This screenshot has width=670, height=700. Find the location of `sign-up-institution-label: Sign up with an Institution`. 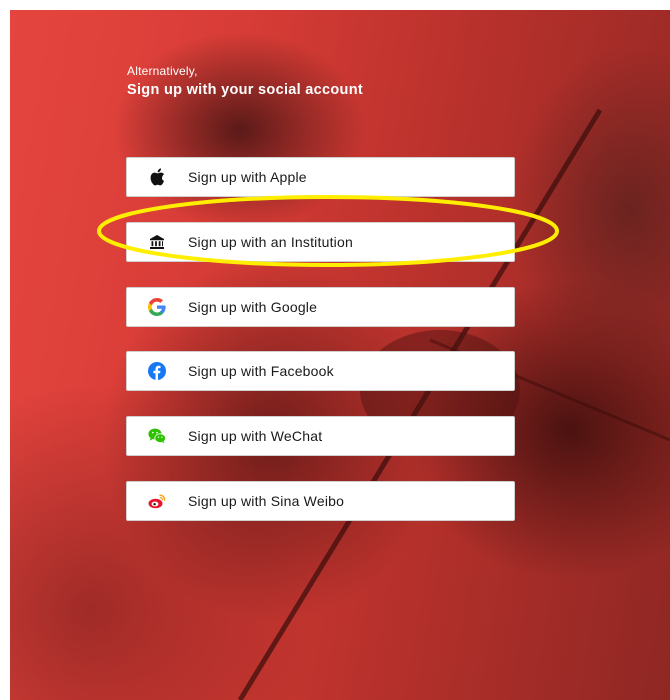

sign-up-institution-label: Sign up with an Institution is located at coordinates (270, 242).